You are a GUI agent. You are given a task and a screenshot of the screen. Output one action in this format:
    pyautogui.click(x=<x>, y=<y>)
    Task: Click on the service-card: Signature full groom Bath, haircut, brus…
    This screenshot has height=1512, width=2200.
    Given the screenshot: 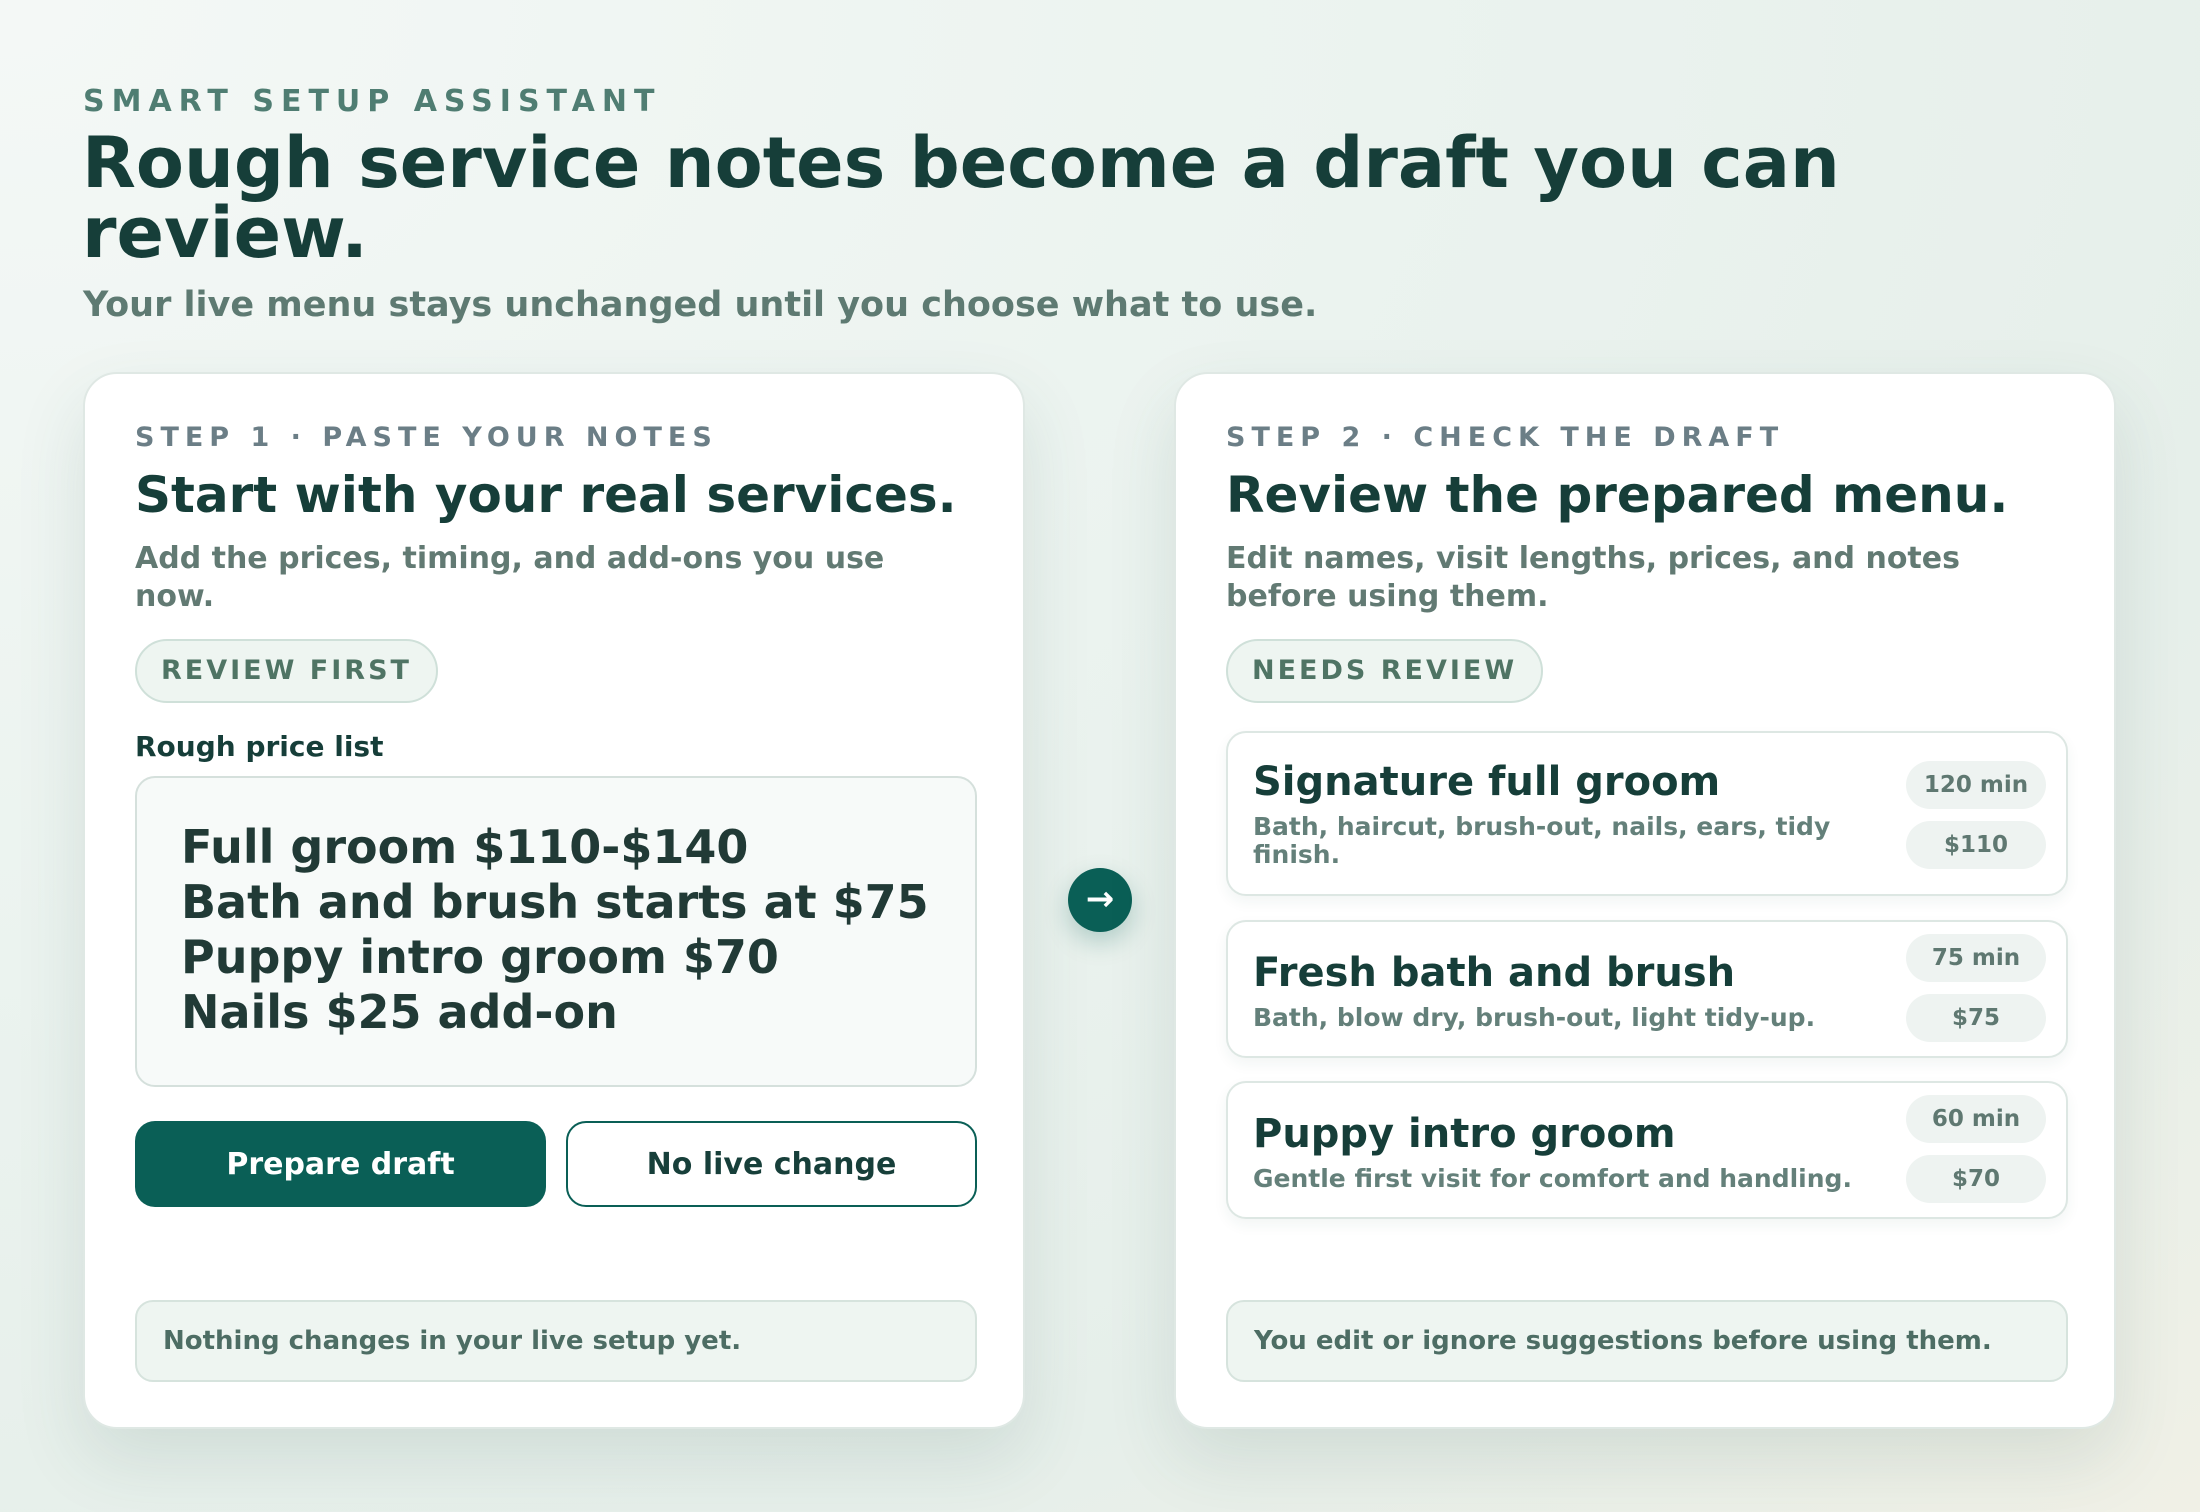 What is the action you would take?
    pyautogui.click(x=1647, y=813)
    